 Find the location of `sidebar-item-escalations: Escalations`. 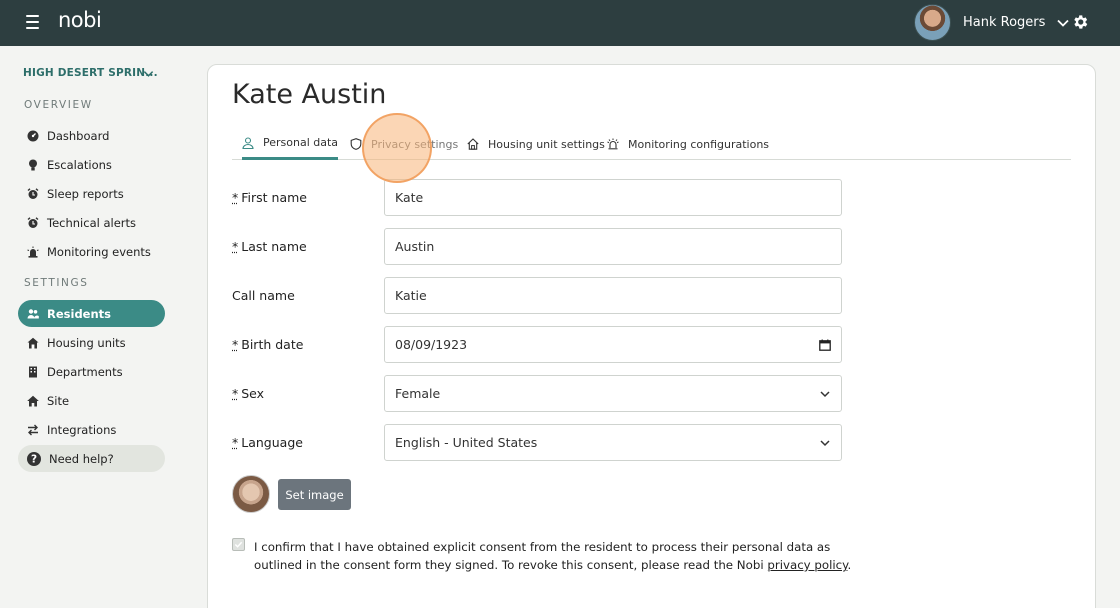

sidebar-item-escalations: Escalations is located at coordinates (91, 164).